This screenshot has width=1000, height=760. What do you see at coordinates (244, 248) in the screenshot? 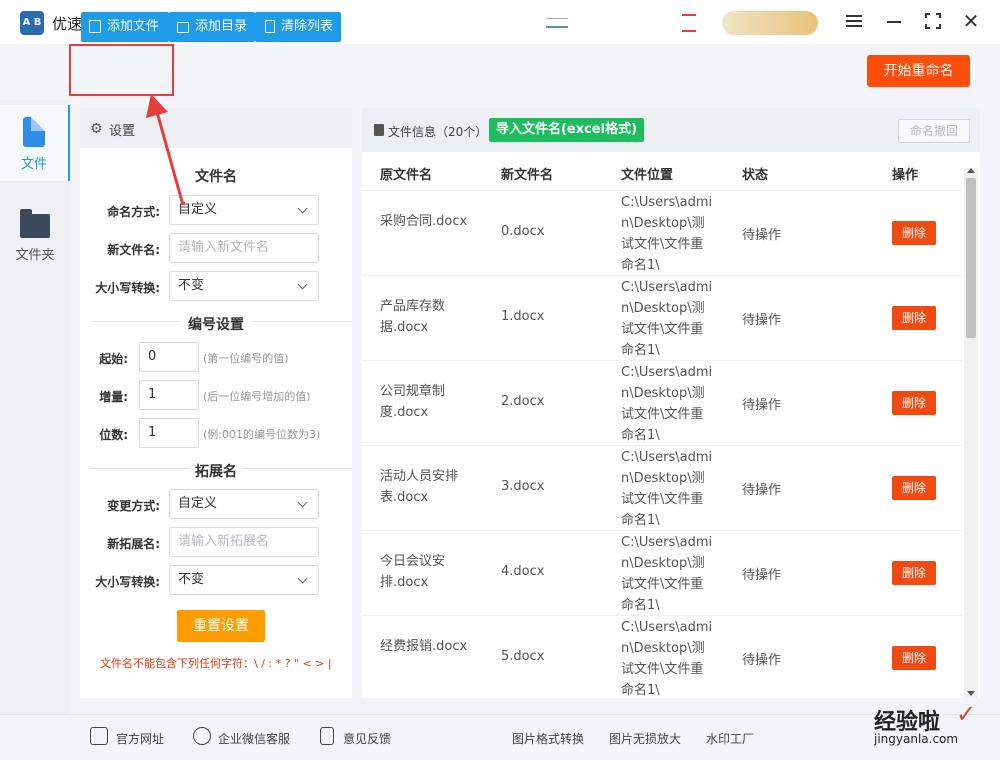
I see `new-name-input: 请输入新文件名` at bounding box center [244, 248].